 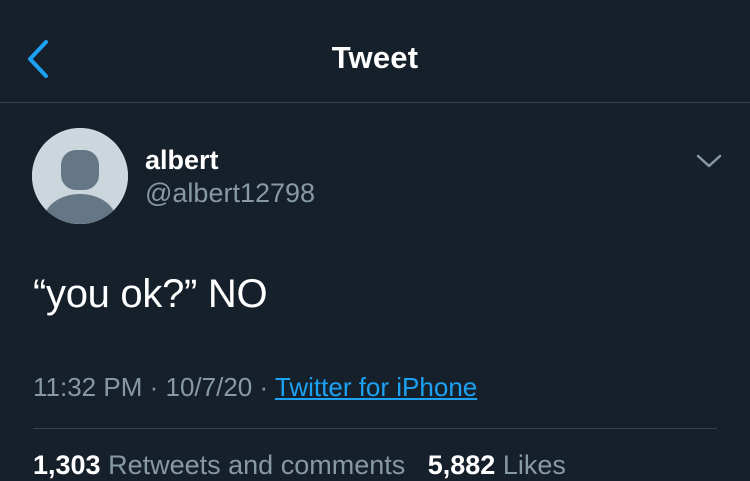 I want to click on page-title: Tweet, so click(x=375, y=57).